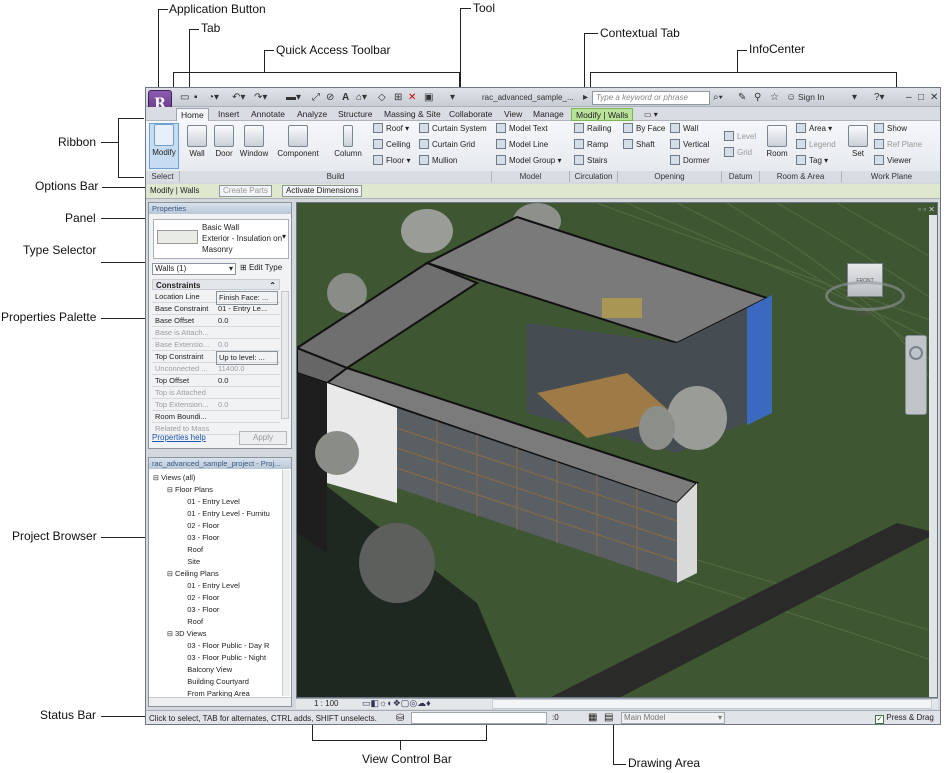 The image size is (946, 773). What do you see at coordinates (190, 562) in the screenshot?
I see `browser-item: Site` at bounding box center [190, 562].